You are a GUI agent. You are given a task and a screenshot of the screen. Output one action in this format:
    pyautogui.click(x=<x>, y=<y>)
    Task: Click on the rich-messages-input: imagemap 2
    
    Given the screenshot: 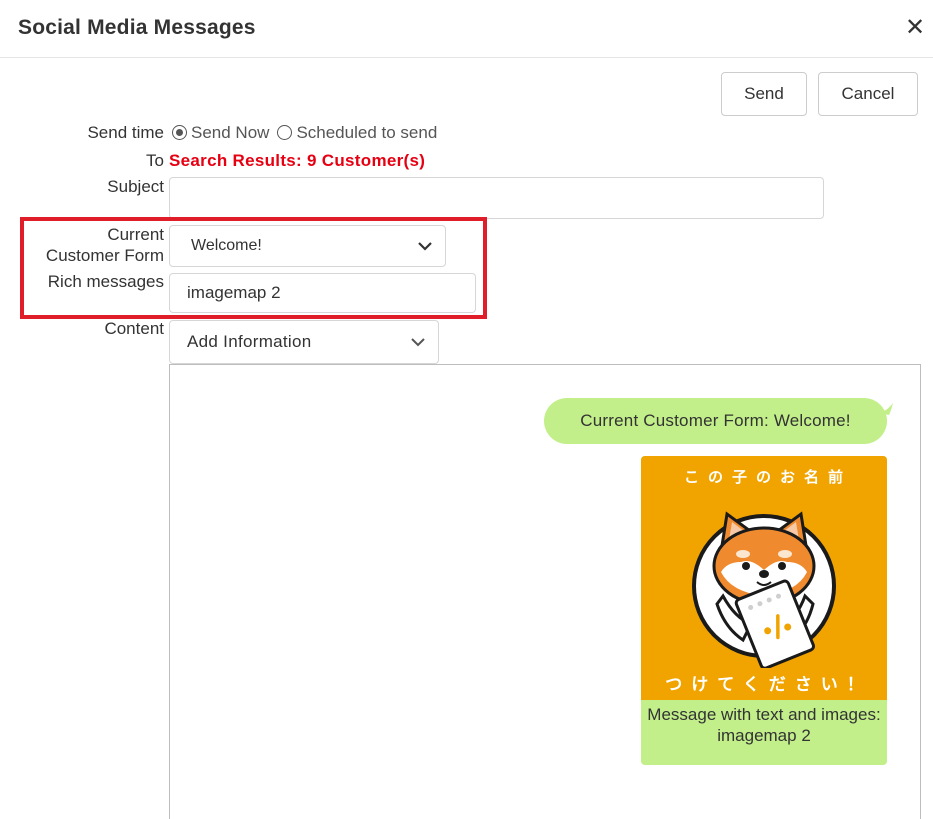 What is the action you would take?
    pyautogui.click(x=322, y=293)
    